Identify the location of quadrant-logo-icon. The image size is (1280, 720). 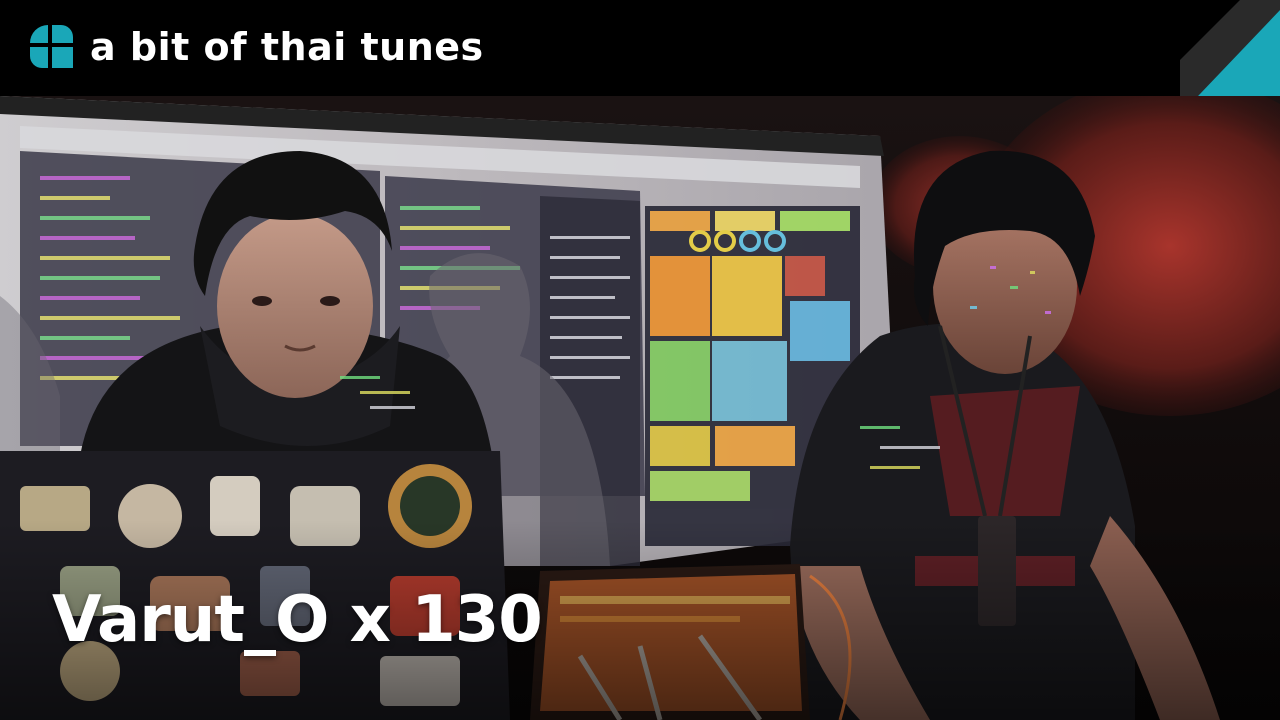
(51, 46).